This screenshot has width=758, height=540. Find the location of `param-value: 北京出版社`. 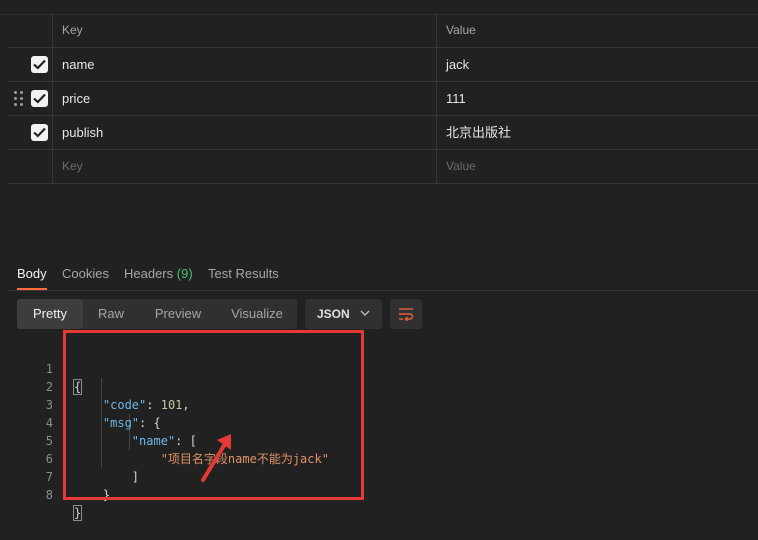

param-value: 北京出版社 is located at coordinates (478, 132).